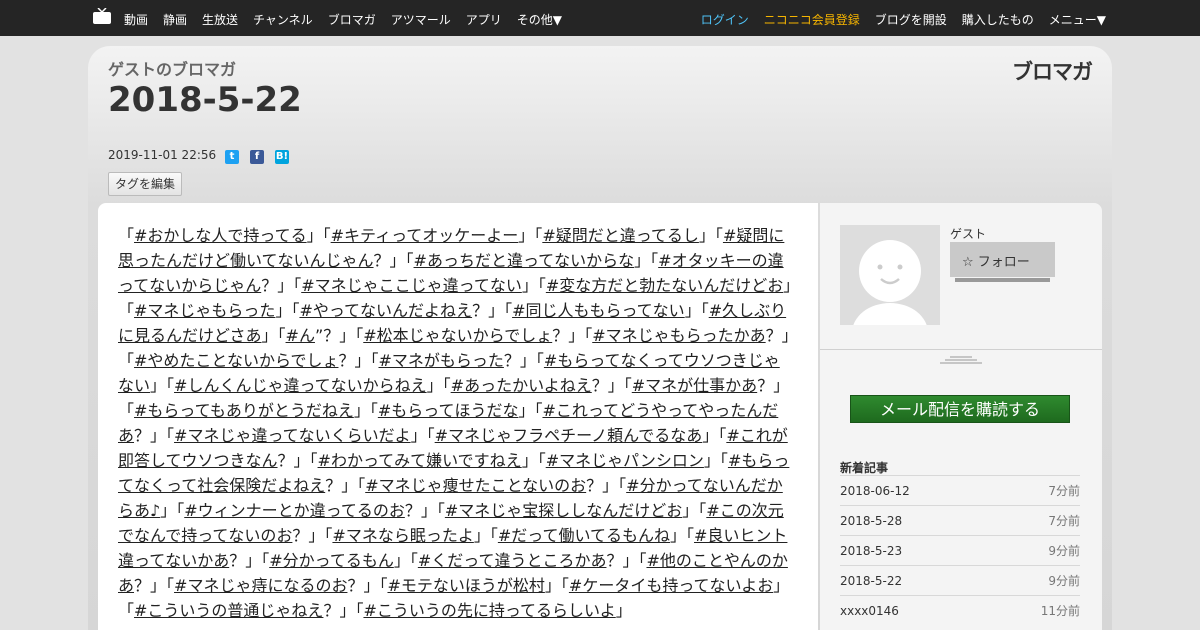 This screenshot has height=630, width=1200. What do you see at coordinates (300, 335) in the screenshot?
I see `hashtag-link: #ん` at bounding box center [300, 335].